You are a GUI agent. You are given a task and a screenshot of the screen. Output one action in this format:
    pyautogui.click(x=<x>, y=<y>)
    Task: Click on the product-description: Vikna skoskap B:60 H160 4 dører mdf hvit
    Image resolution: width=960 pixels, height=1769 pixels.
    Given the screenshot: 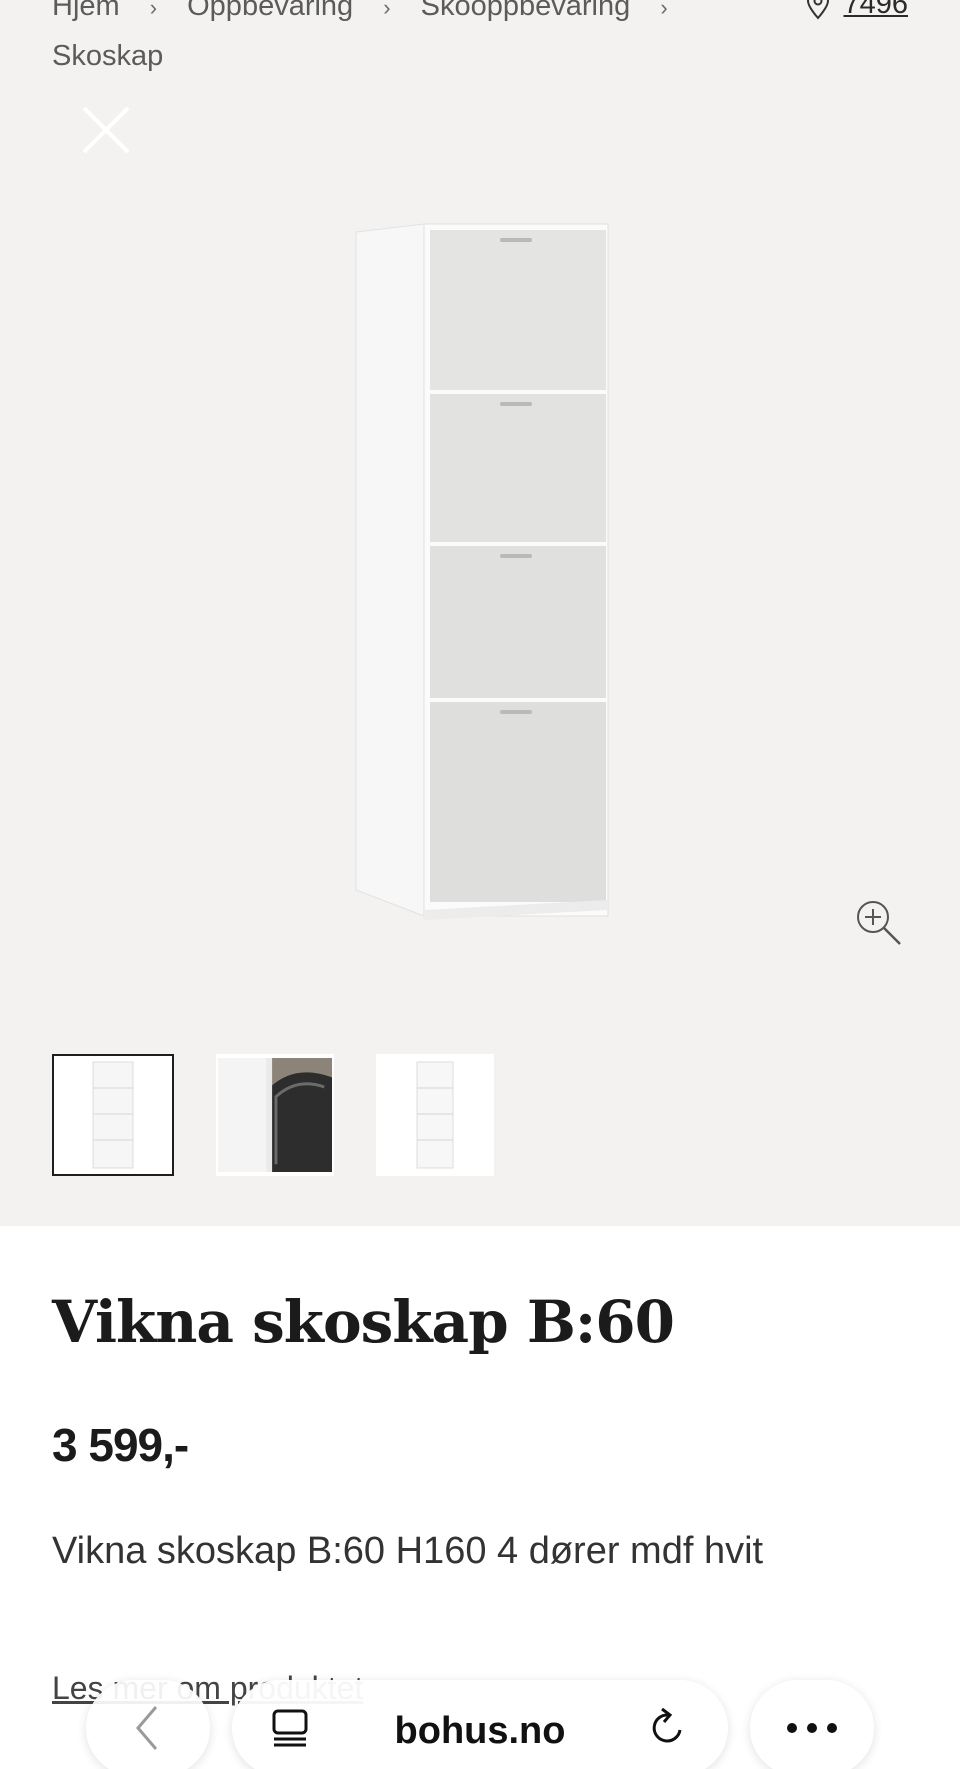 What is the action you would take?
    pyautogui.click(x=408, y=1551)
    